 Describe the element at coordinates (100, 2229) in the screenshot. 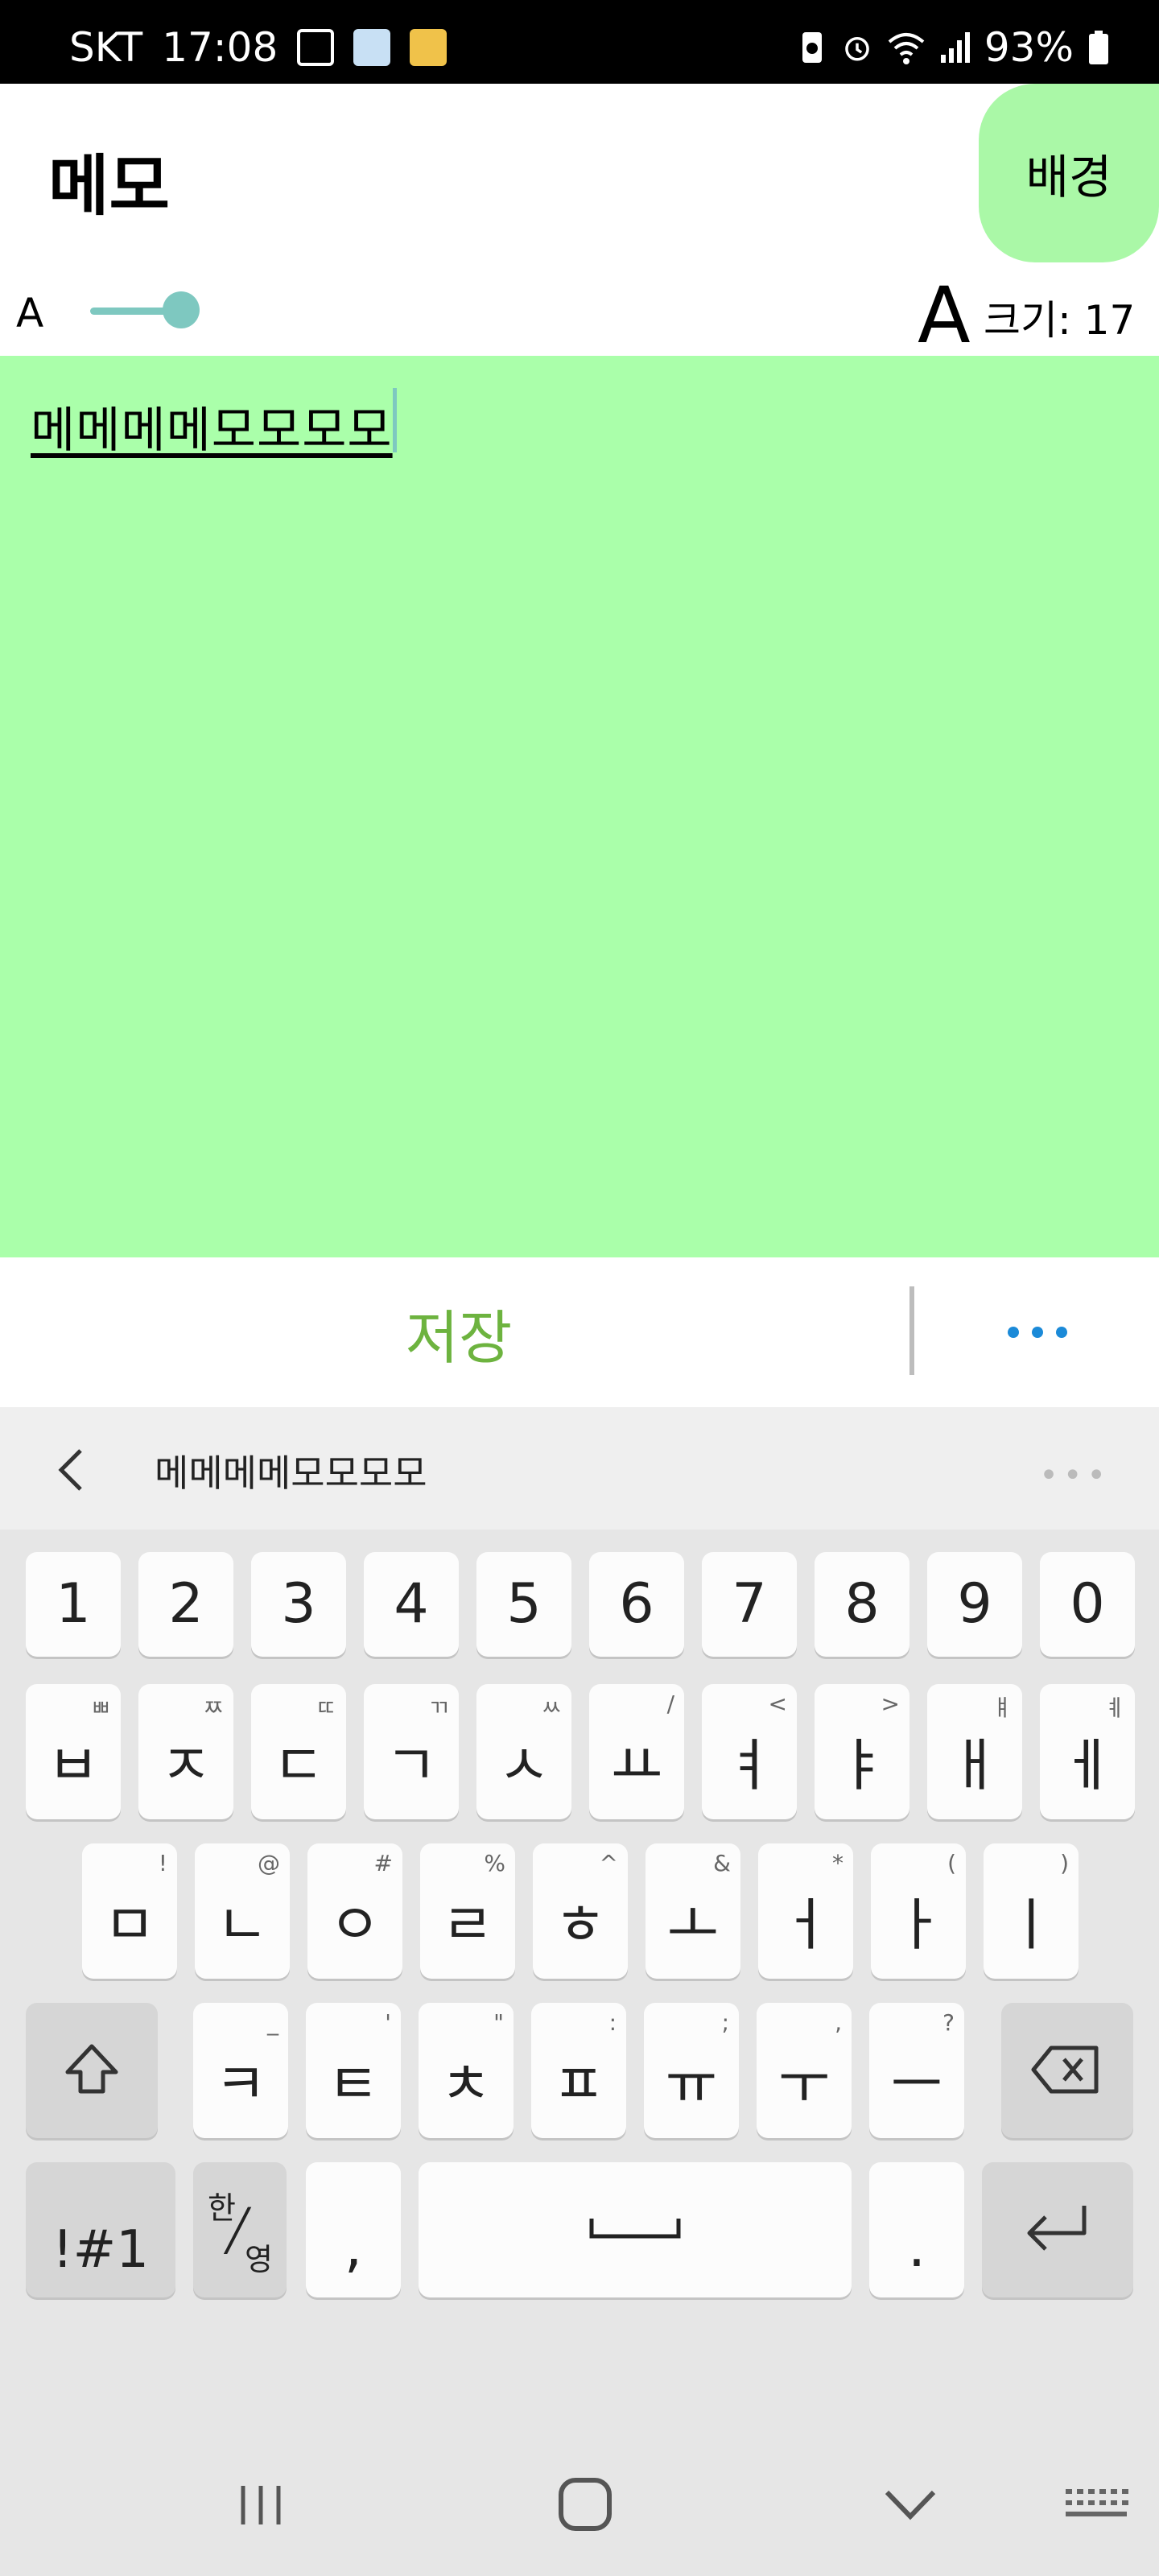

I see `symbols-key: !#1` at that location.